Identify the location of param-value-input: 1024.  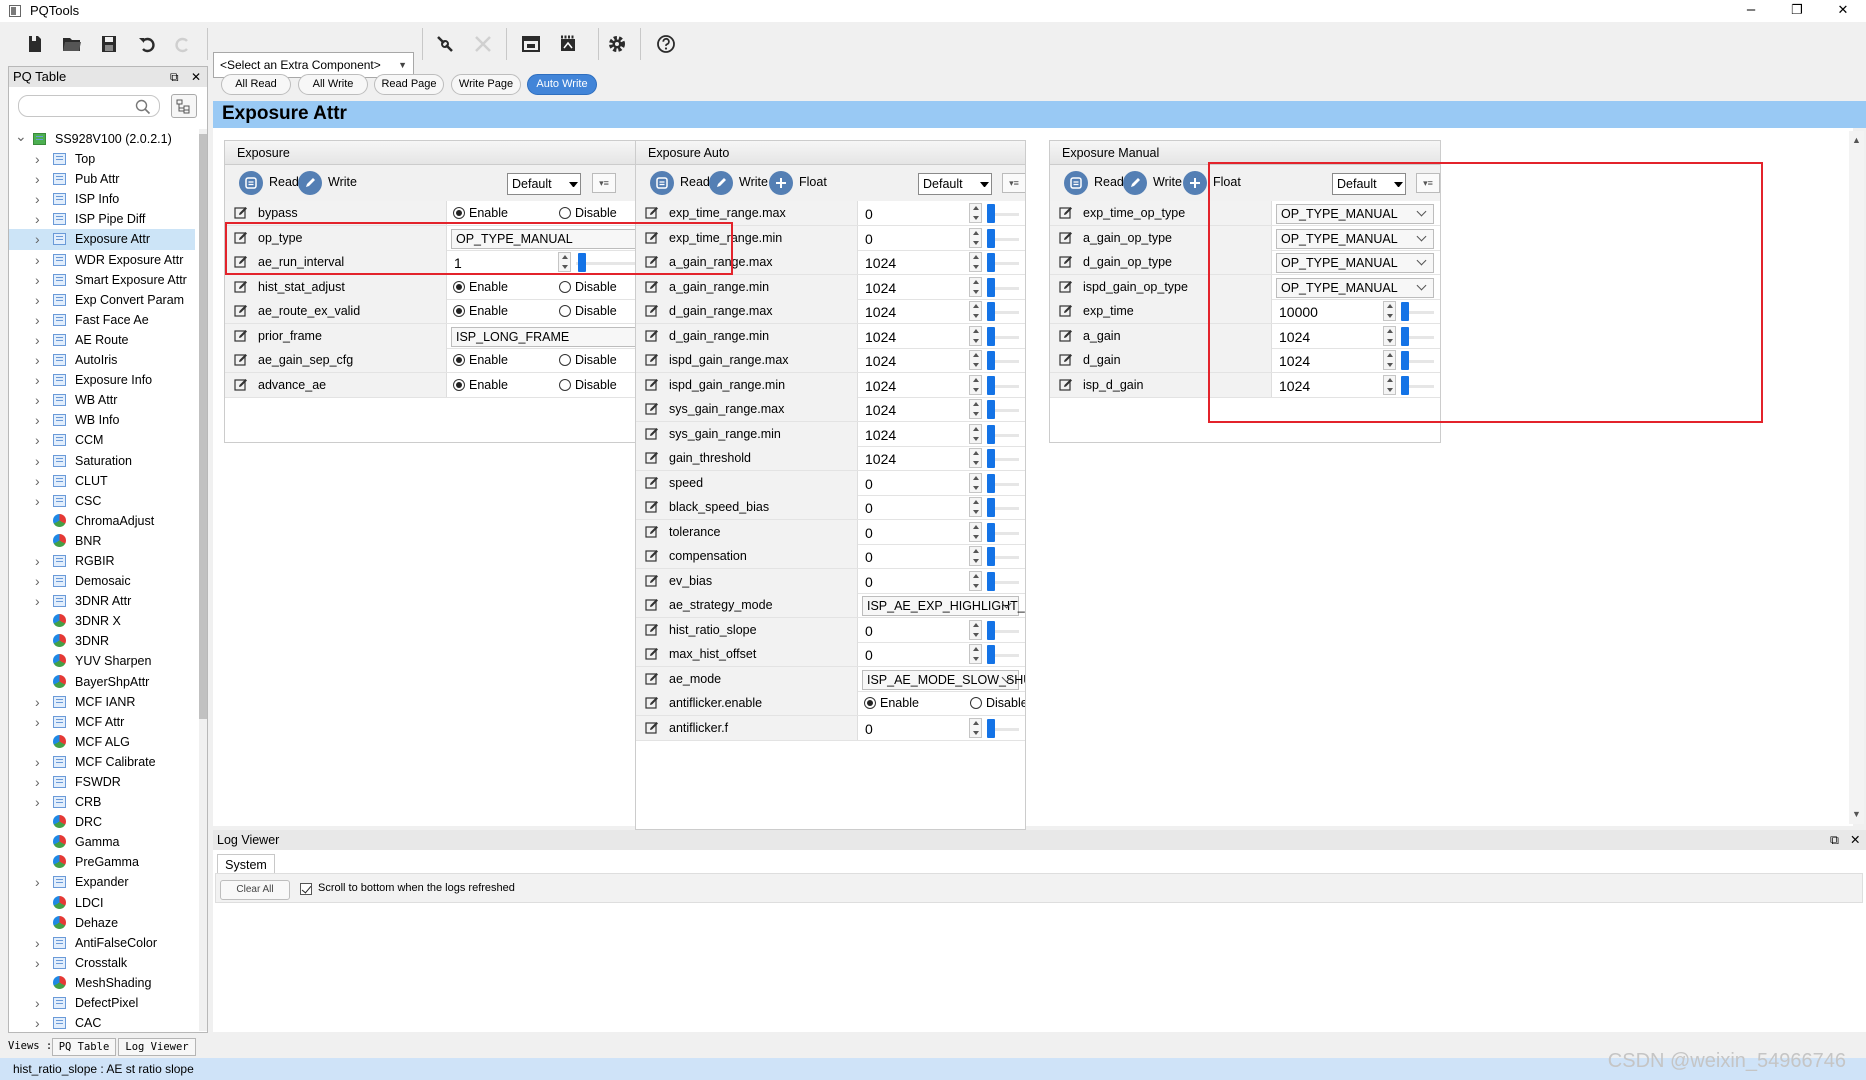
(1294, 361).